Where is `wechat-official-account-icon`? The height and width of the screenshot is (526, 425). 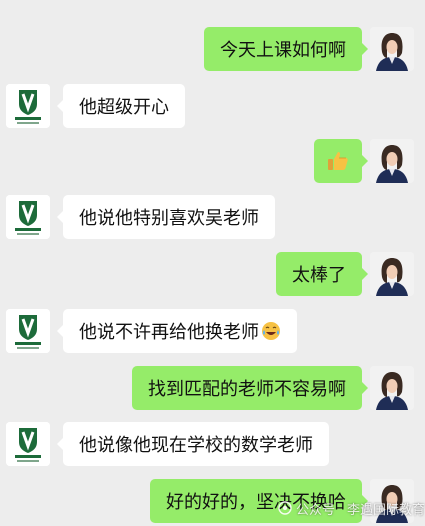 wechat-official-account-icon is located at coordinates (285, 508).